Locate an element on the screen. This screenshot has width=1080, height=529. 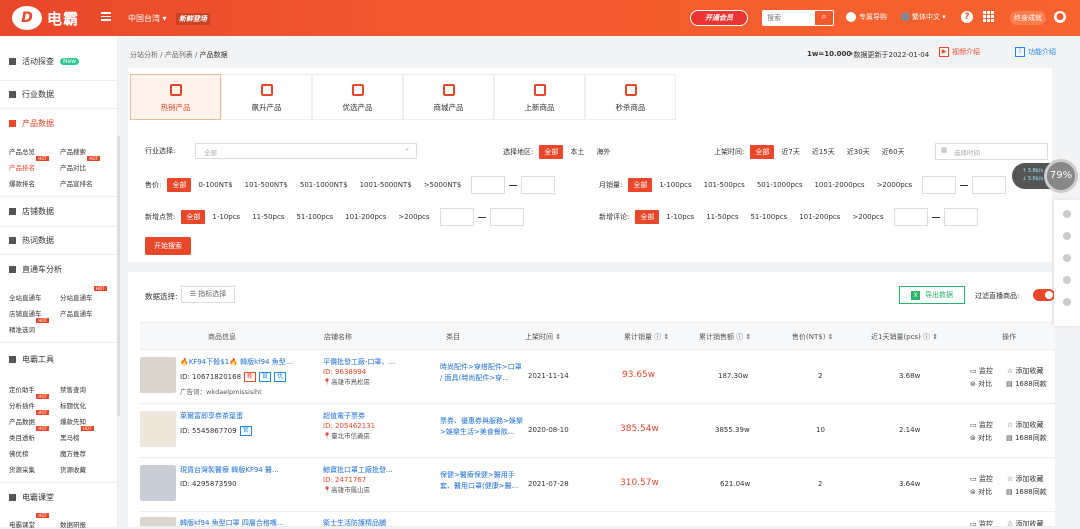
filter-option: 海外 is located at coordinates (603, 152).